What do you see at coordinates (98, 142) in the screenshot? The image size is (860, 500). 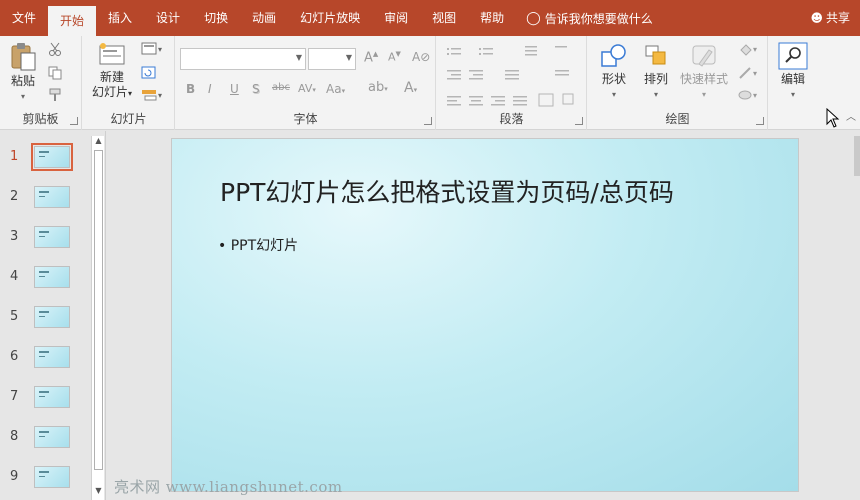 I see `scroll-up-icon: ▲` at bounding box center [98, 142].